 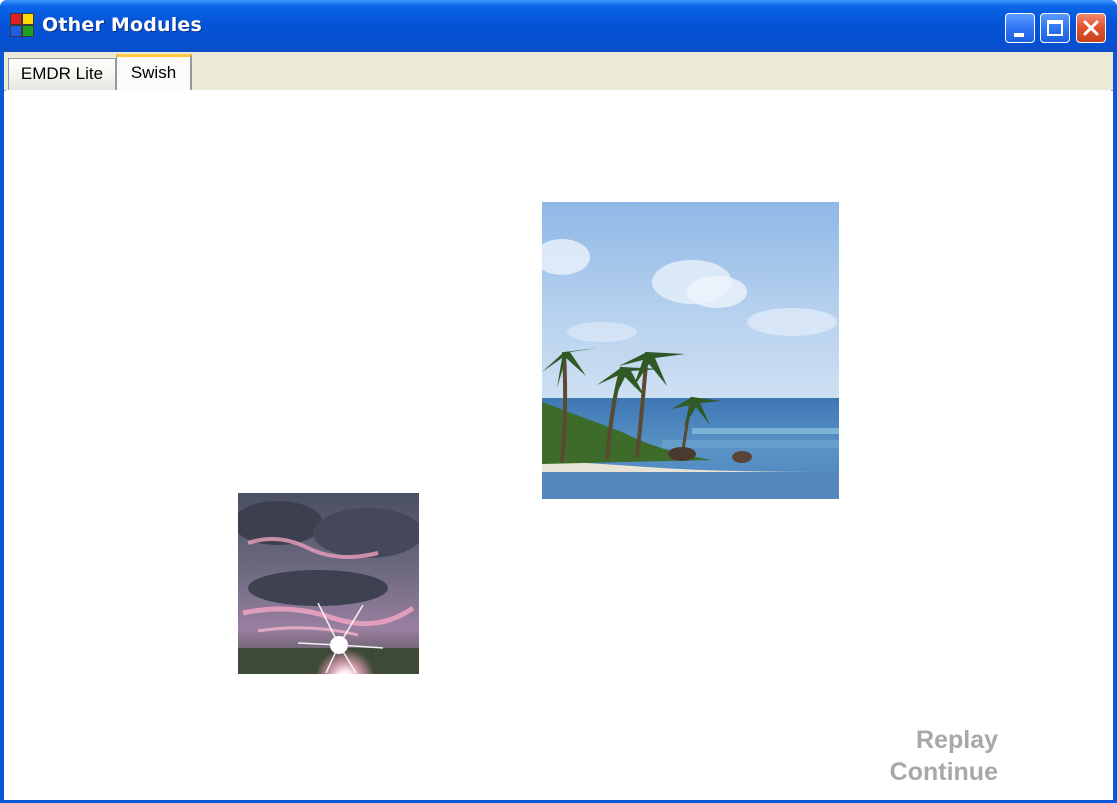 What do you see at coordinates (558, 26) in the screenshot?
I see `title-bar: Other Modules` at bounding box center [558, 26].